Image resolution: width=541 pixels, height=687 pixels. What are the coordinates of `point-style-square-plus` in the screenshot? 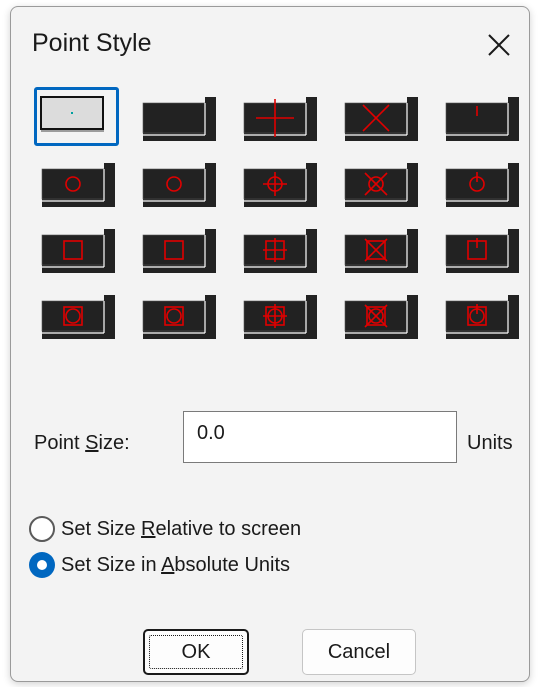 It's located at (278, 248).